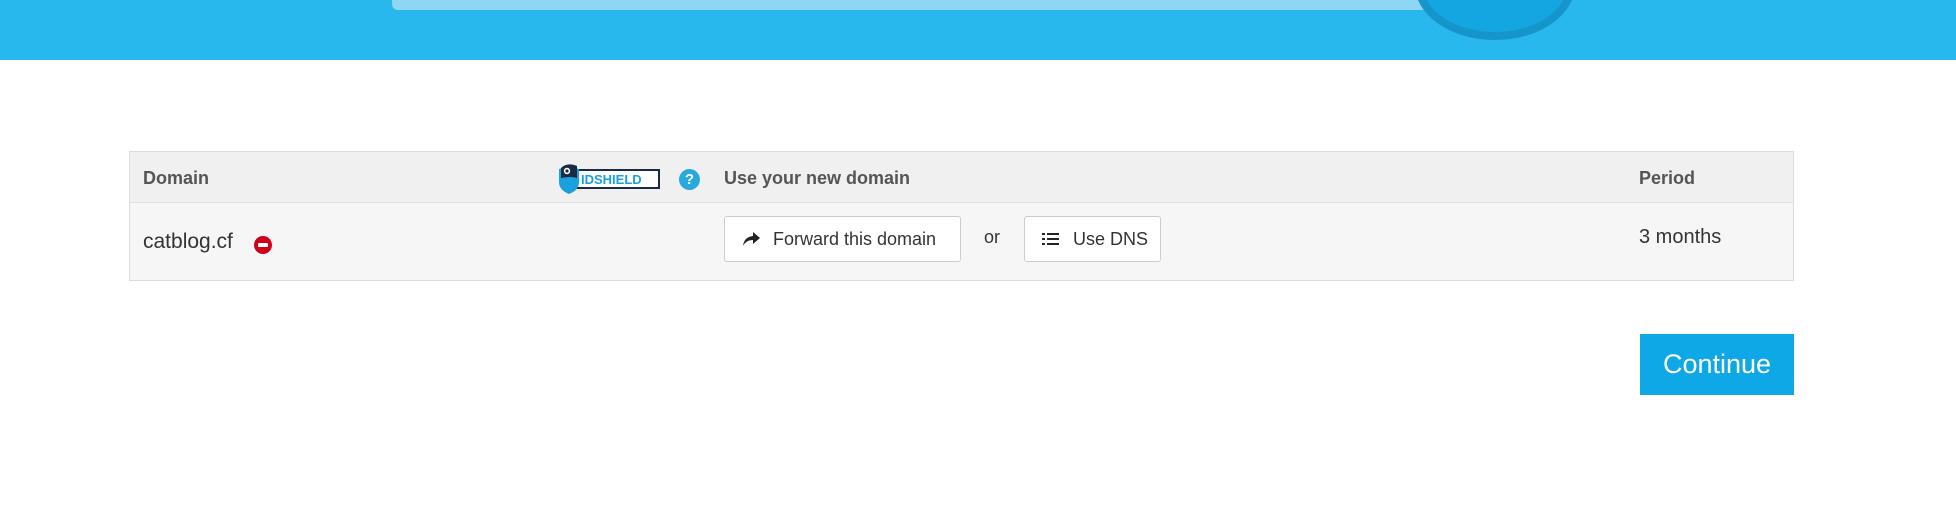 The image size is (1956, 516). What do you see at coordinates (1051, 239) in the screenshot?
I see `list-icon` at bounding box center [1051, 239].